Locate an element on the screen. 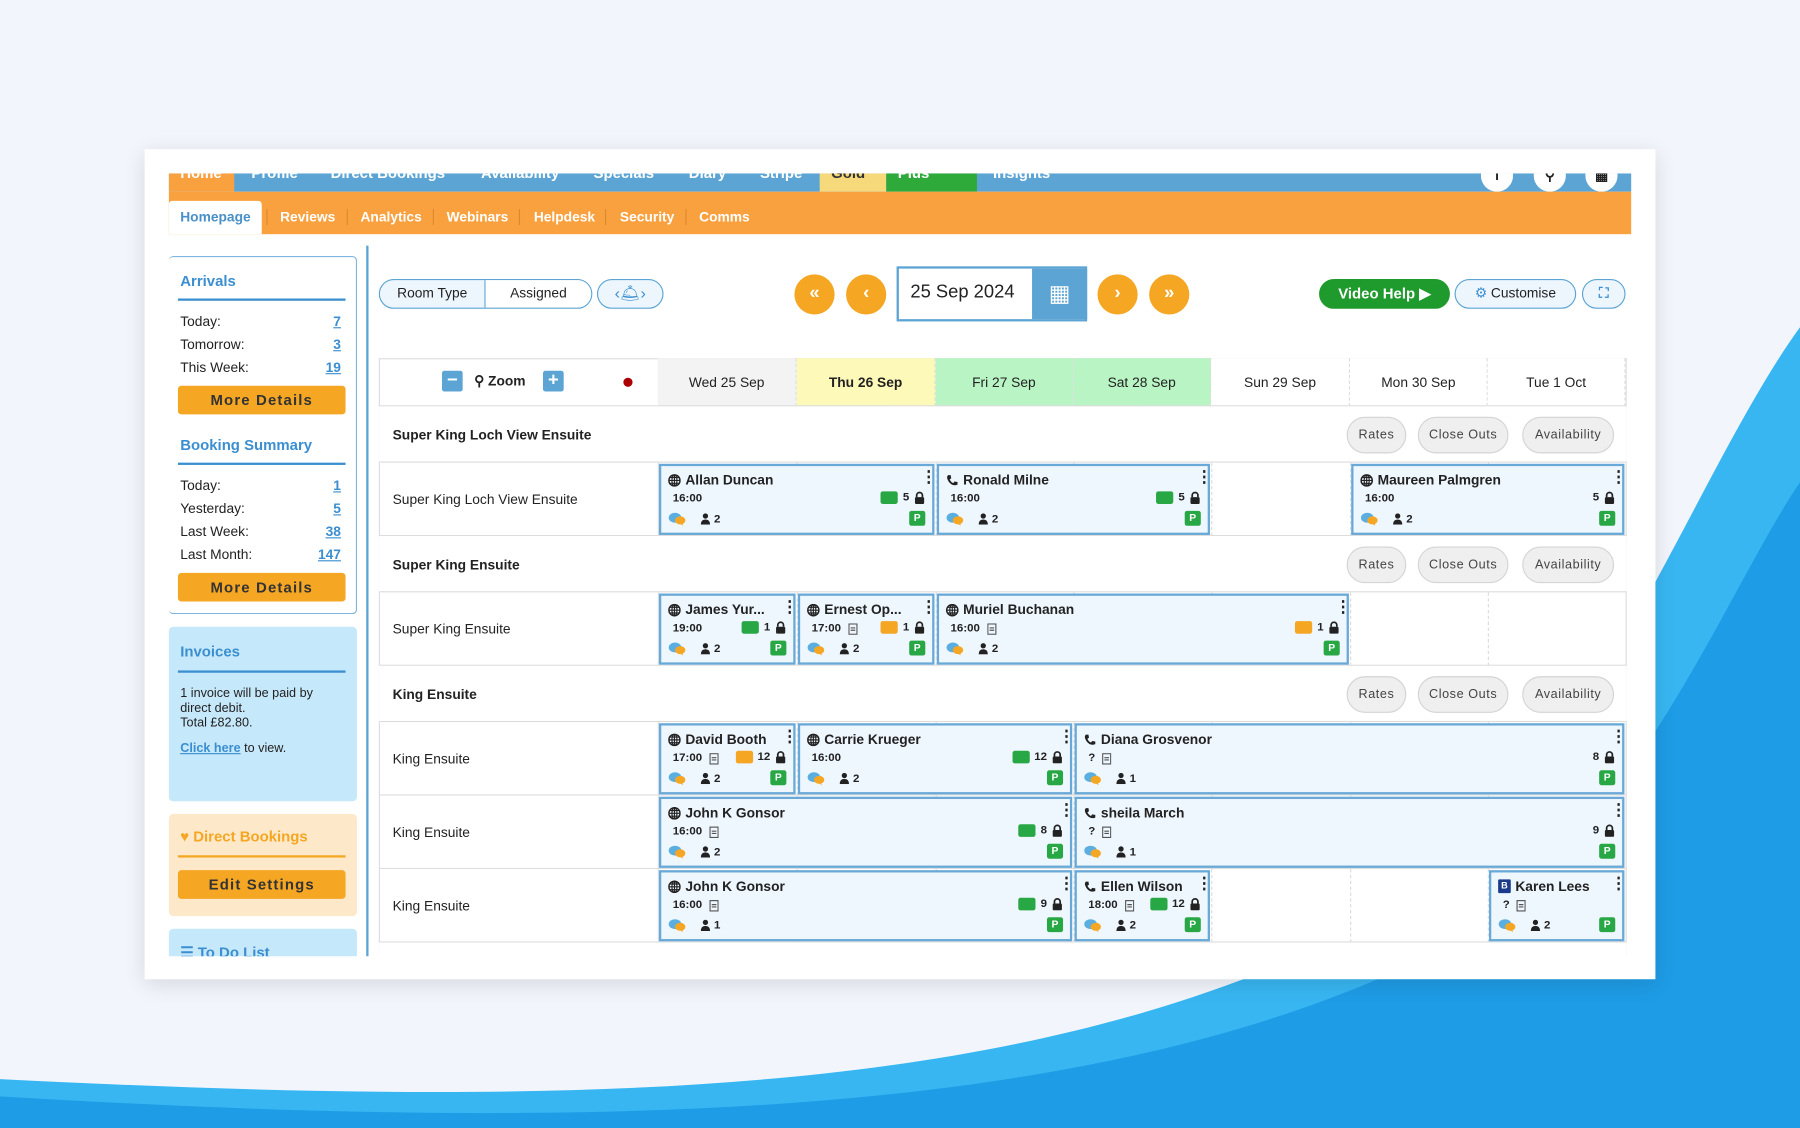 The width and height of the screenshot is (1800, 1128). nav-availability: Availability is located at coordinates (520, 182).